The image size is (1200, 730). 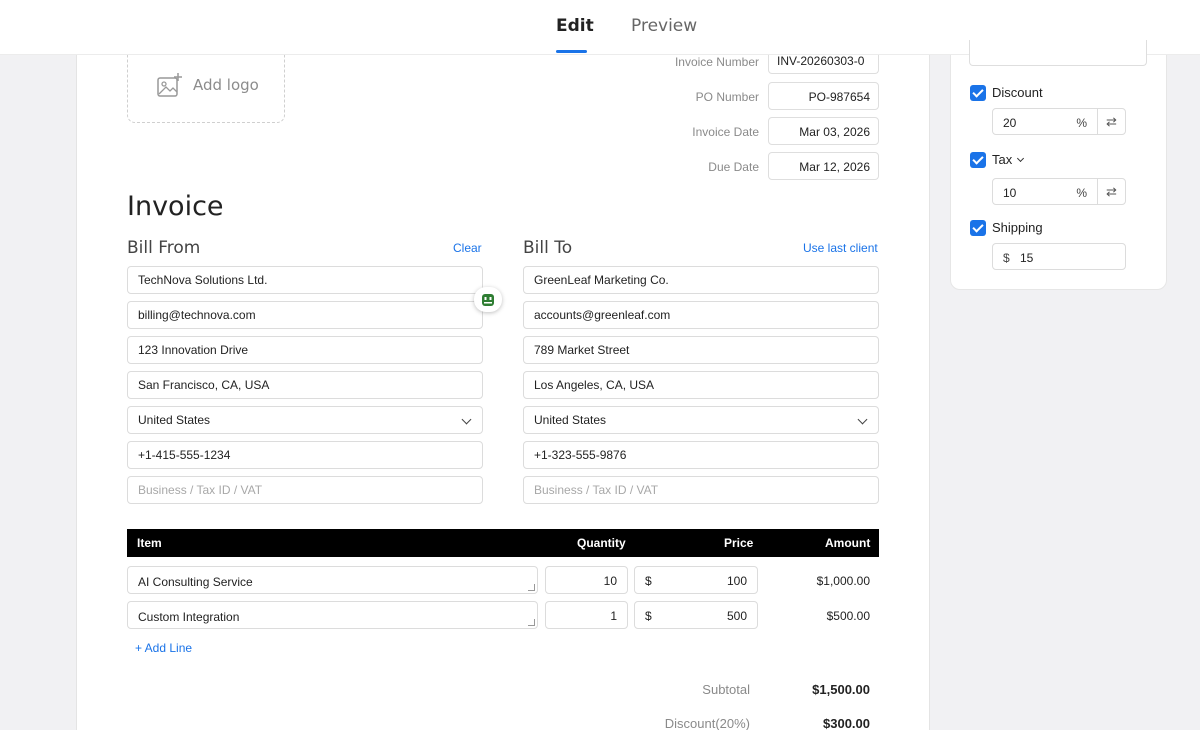 What do you see at coordinates (733, 167) in the screenshot?
I see `due-date-label: Due Date` at bounding box center [733, 167].